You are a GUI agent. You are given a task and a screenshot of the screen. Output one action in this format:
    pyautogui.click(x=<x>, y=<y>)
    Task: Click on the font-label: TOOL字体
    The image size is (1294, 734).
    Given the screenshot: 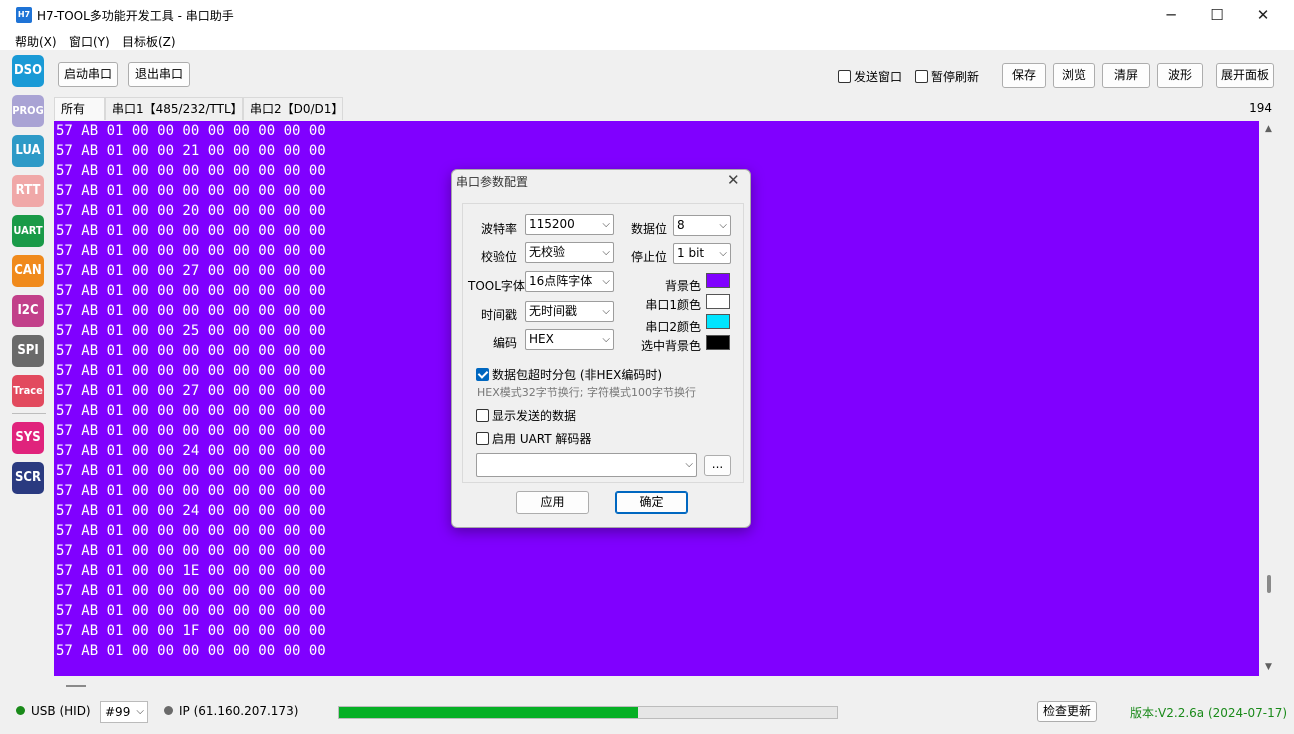 What is the action you would take?
    pyautogui.click(x=496, y=286)
    